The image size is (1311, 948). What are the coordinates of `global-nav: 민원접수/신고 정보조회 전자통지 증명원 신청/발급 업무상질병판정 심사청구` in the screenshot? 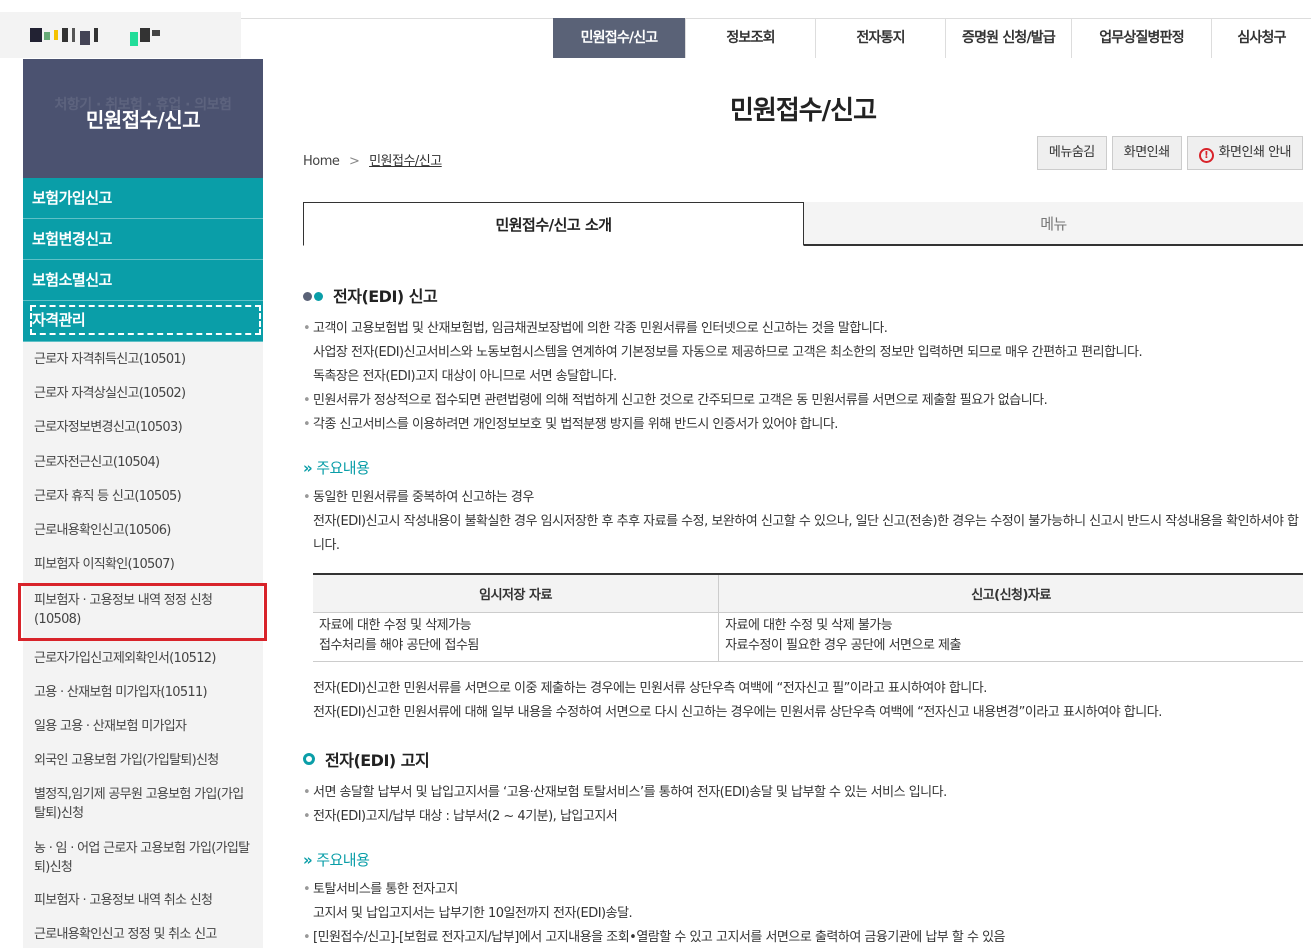 It's located at (932, 38).